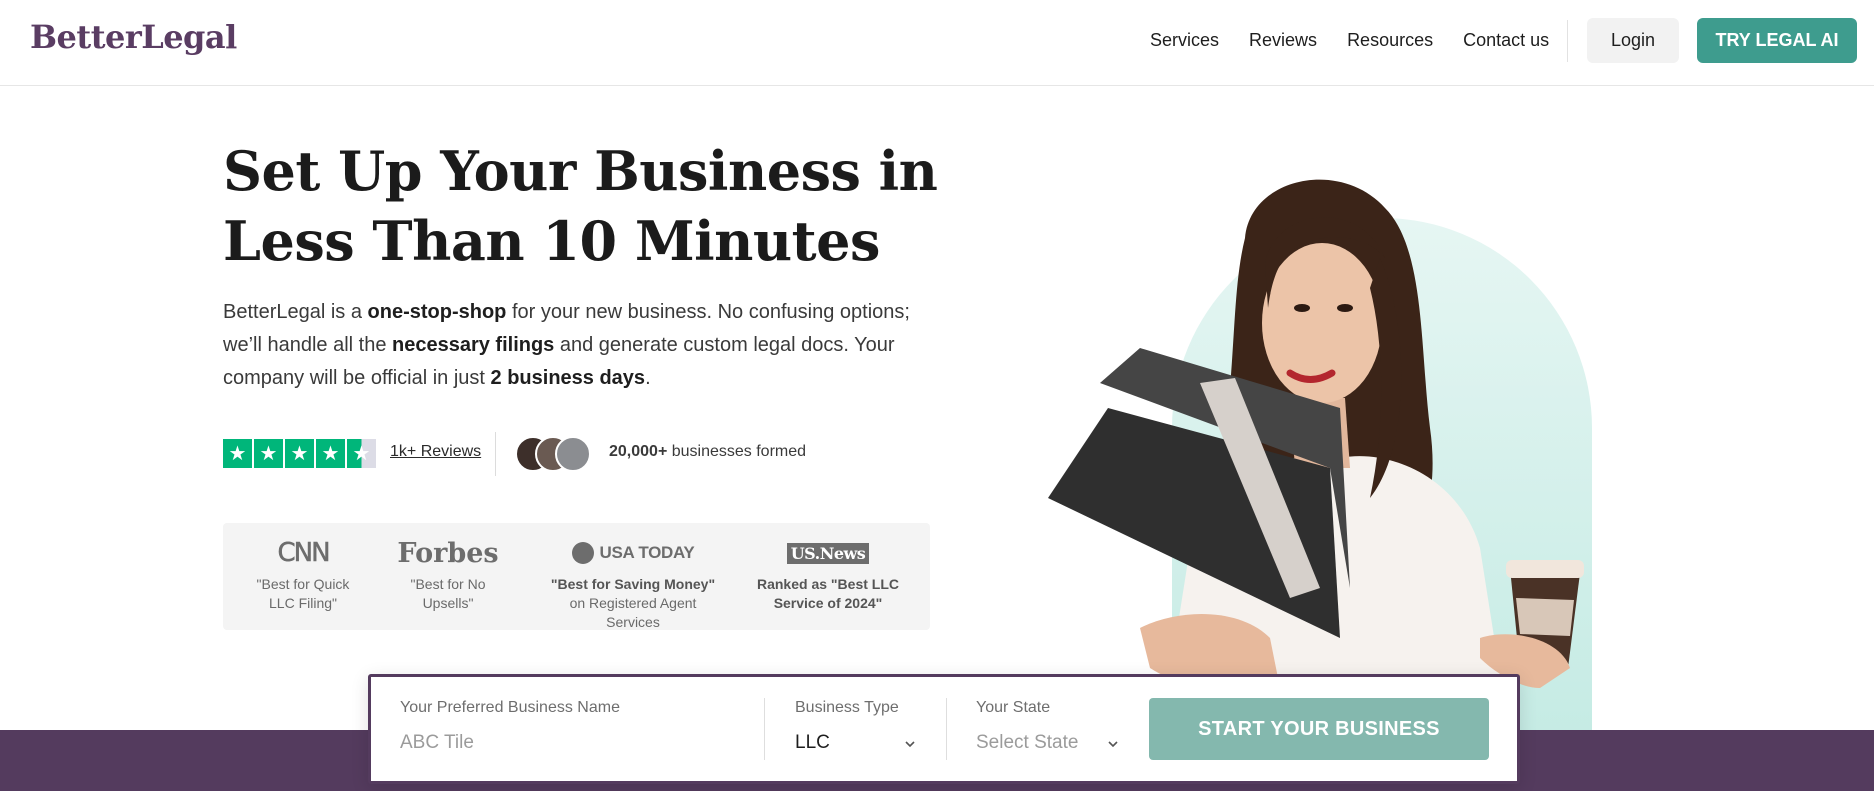 The height and width of the screenshot is (791, 1874). What do you see at coordinates (361, 453) in the screenshot?
I see `half-star-icon: ★` at bounding box center [361, 453].